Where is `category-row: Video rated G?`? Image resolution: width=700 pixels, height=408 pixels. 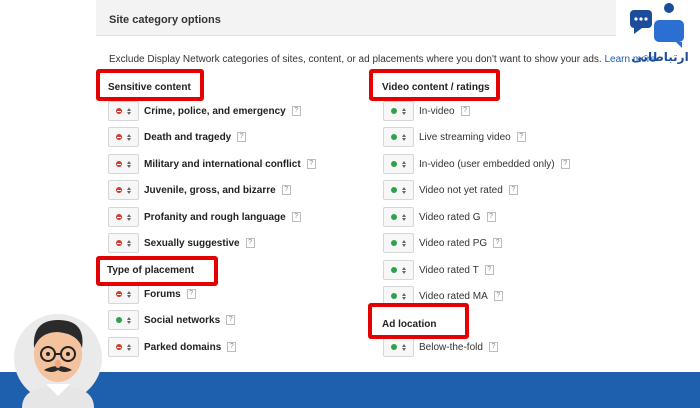 category-row: Video rated G? is located at coordinates (439, 217).